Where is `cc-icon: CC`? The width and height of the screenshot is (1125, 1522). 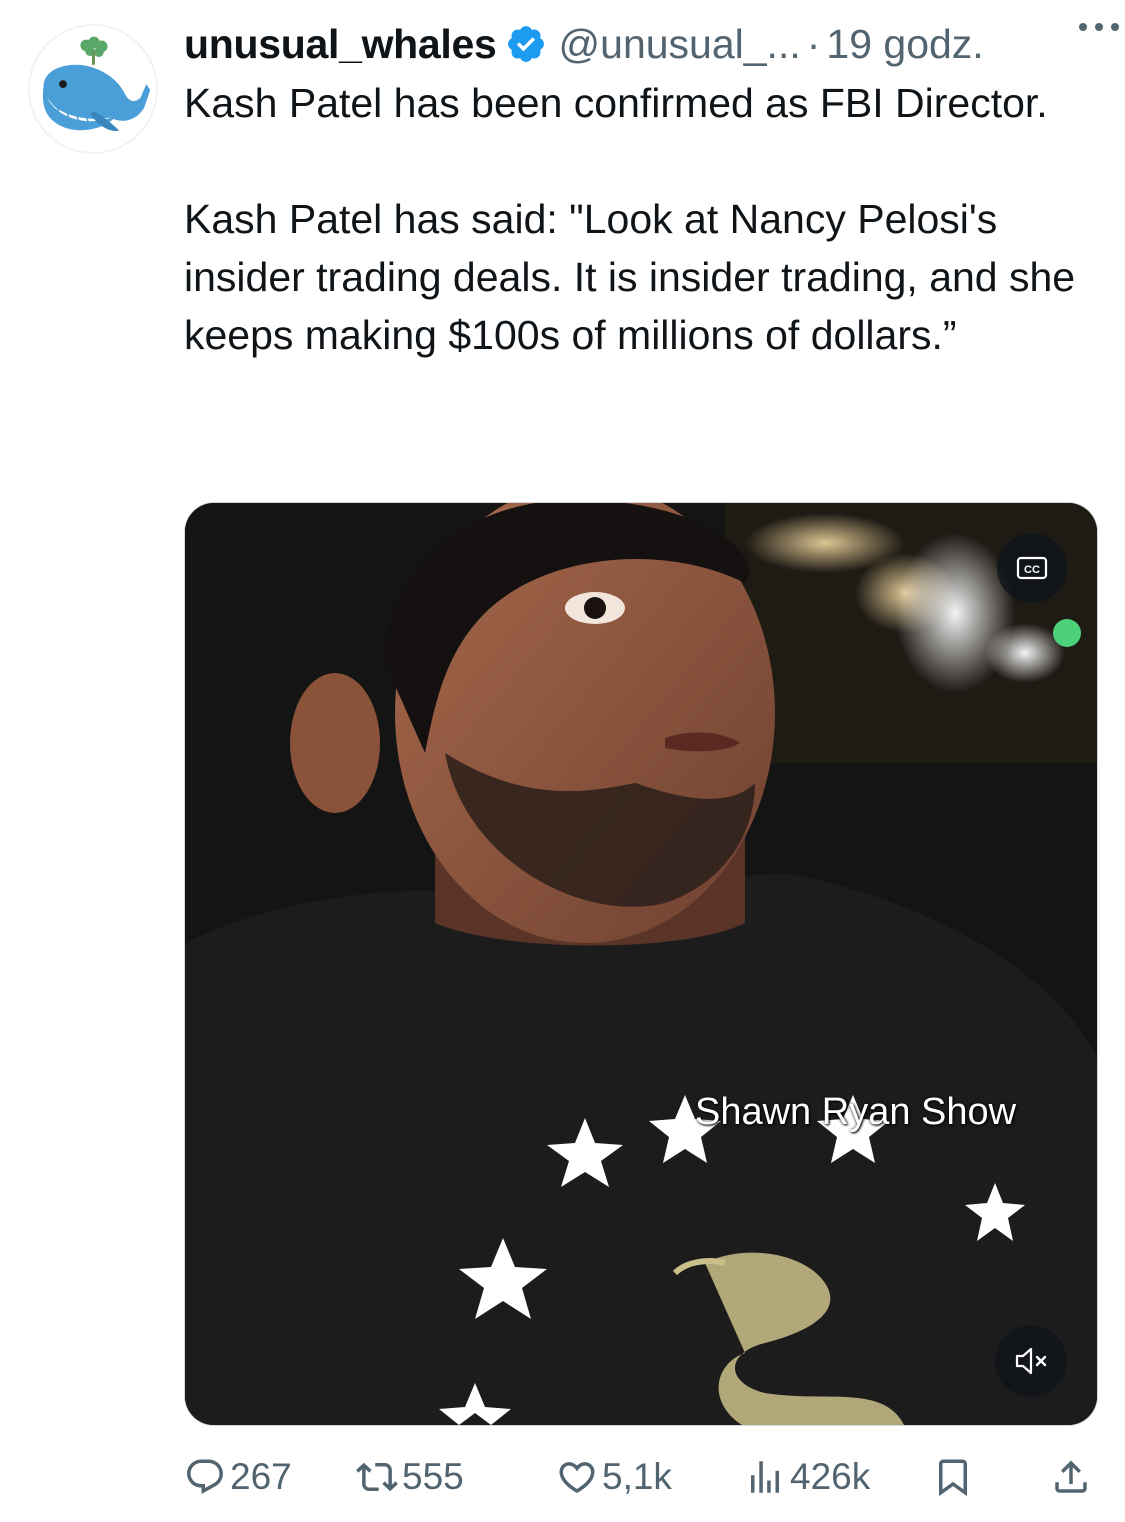 cc-icon: CC is located at coordinates (1032, 568).